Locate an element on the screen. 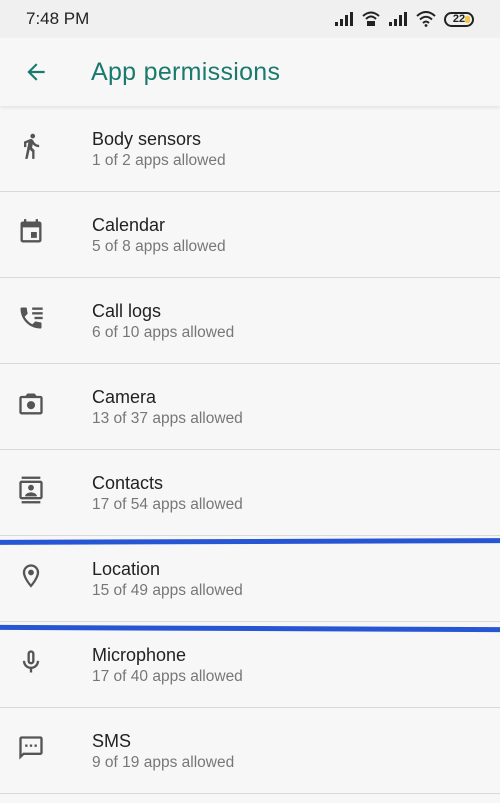 The width and height of the screenshot is (500, 803). permission-item-contacts: Contacts 17 of 54 apps allowed is located at coordinates (250, 493).